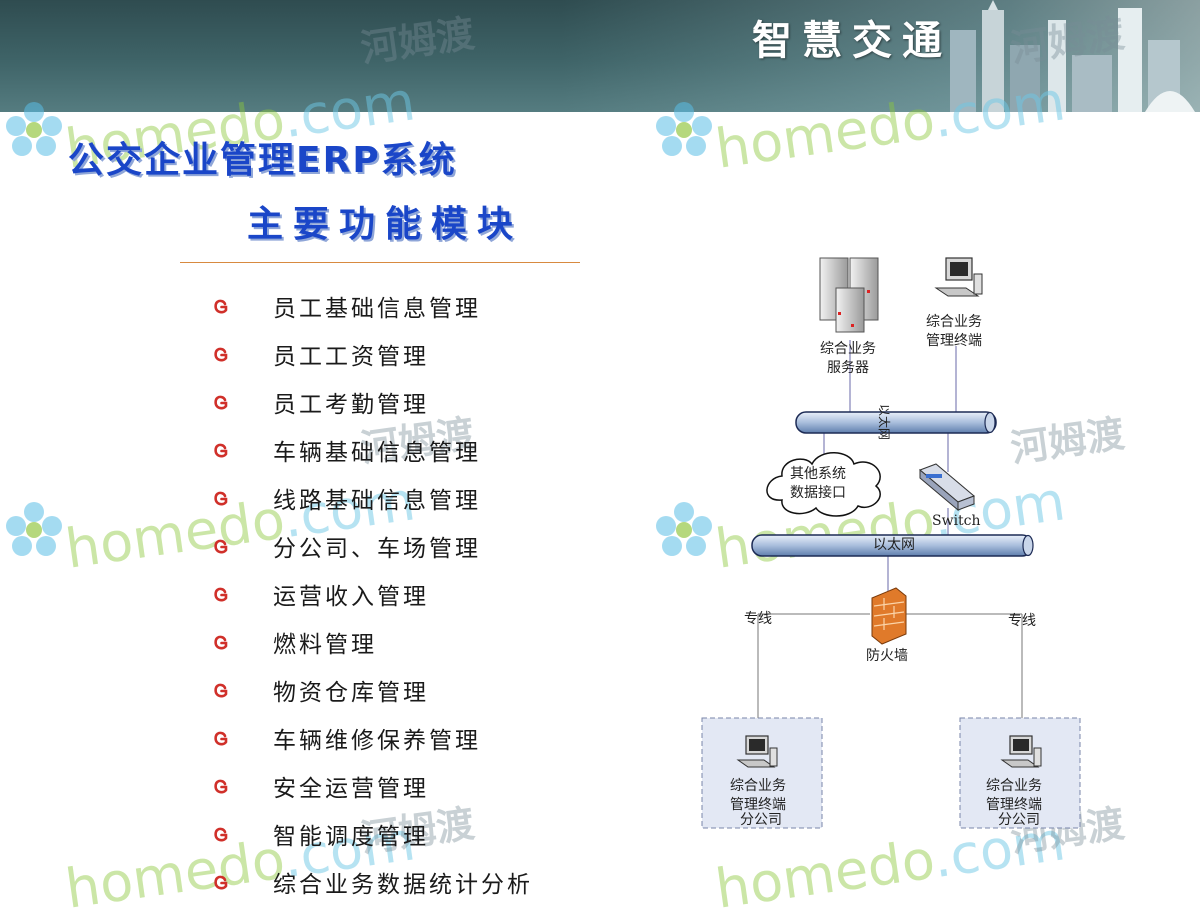  I want to click on computer-terminal-icon, so click(958, 277).